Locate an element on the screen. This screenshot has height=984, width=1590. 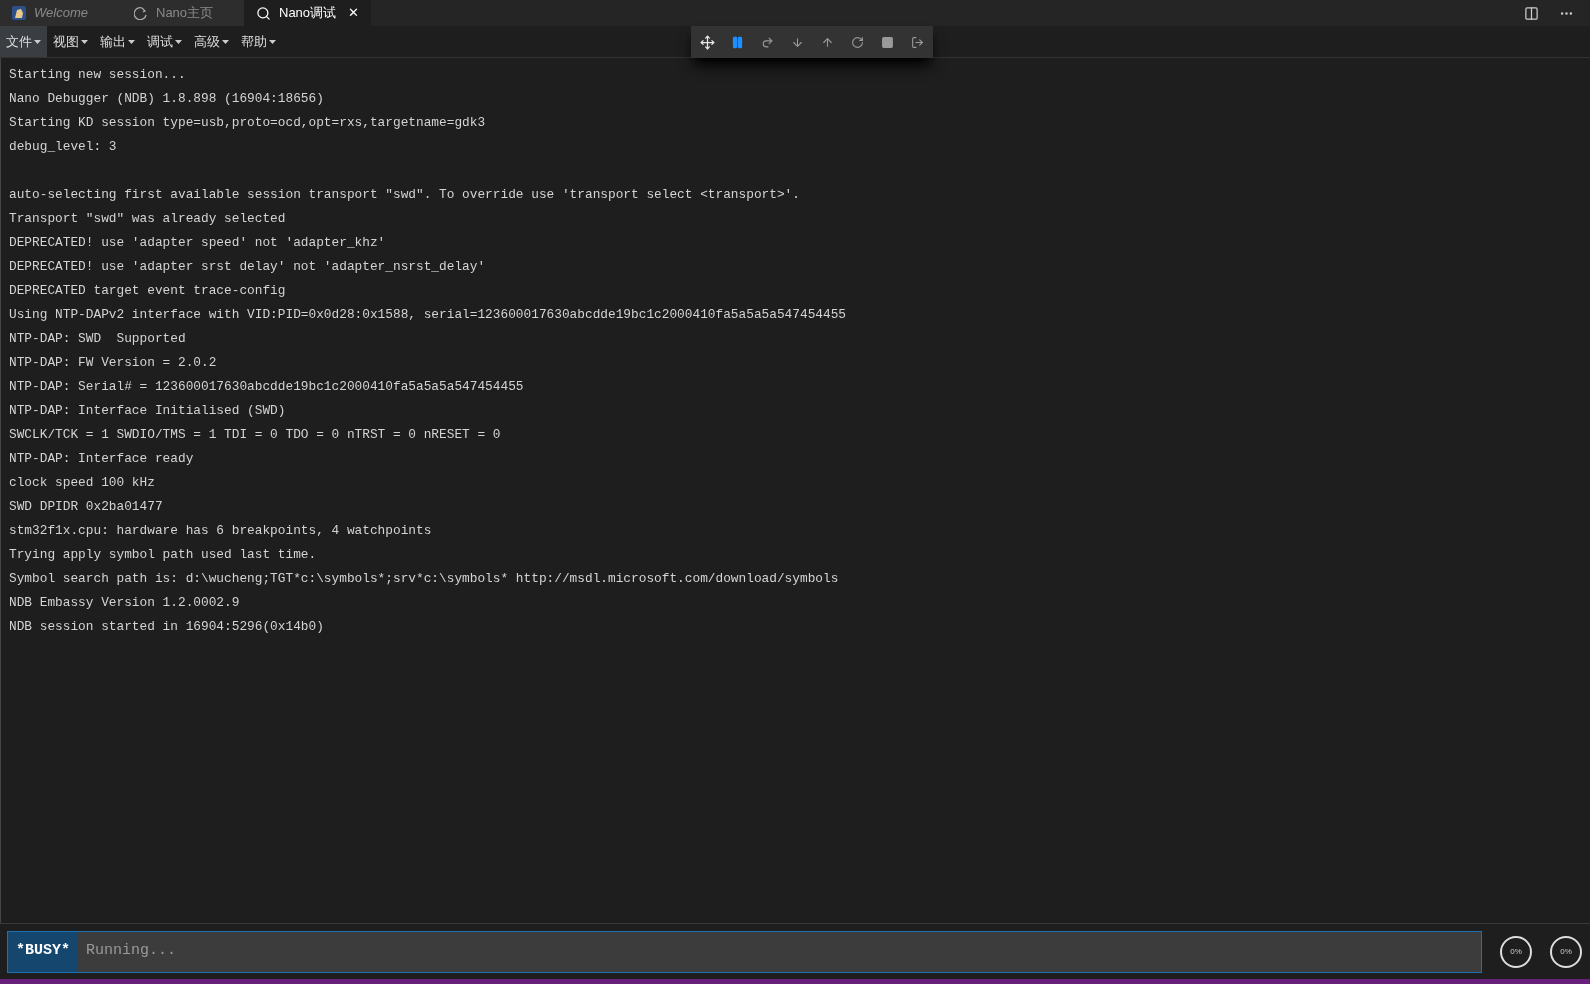
console-line: NTP-DAP: Interface ready is located at coordinates (102, 459).